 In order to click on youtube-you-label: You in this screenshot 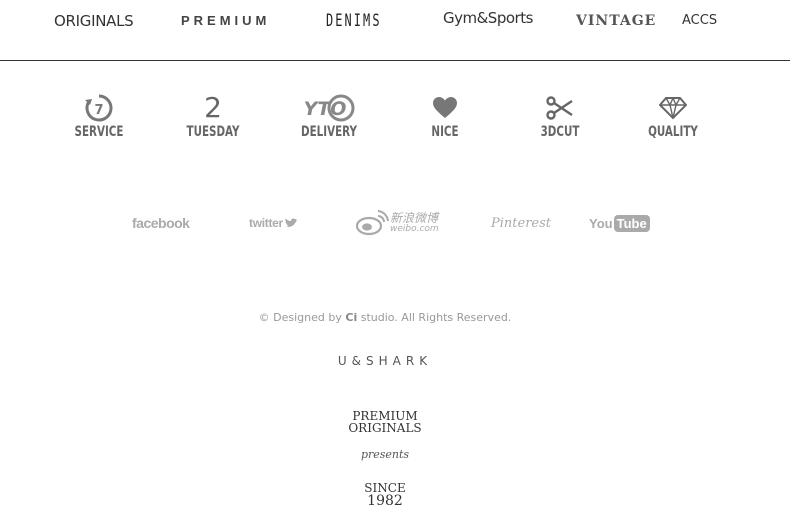, I will do `click(601, 223)`.